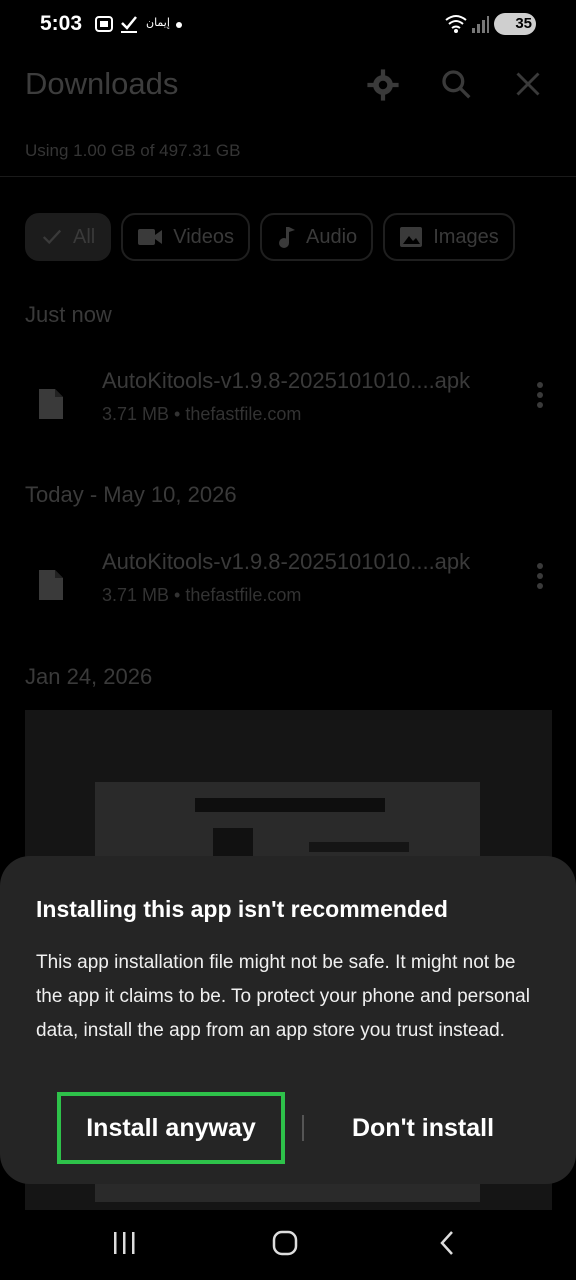  Describe the element at coordinates (466, 236) in the screenshot. I see `chip-label: Images` at that location.